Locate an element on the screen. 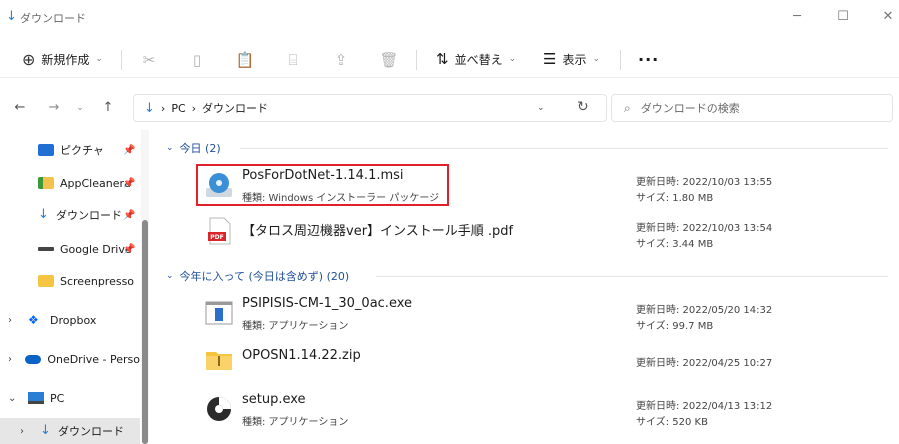 The height and width of the screenshot is (444, 899). sidebar-item-onedrive: › OneDrive - Perso is located at coordinates (70, 359).